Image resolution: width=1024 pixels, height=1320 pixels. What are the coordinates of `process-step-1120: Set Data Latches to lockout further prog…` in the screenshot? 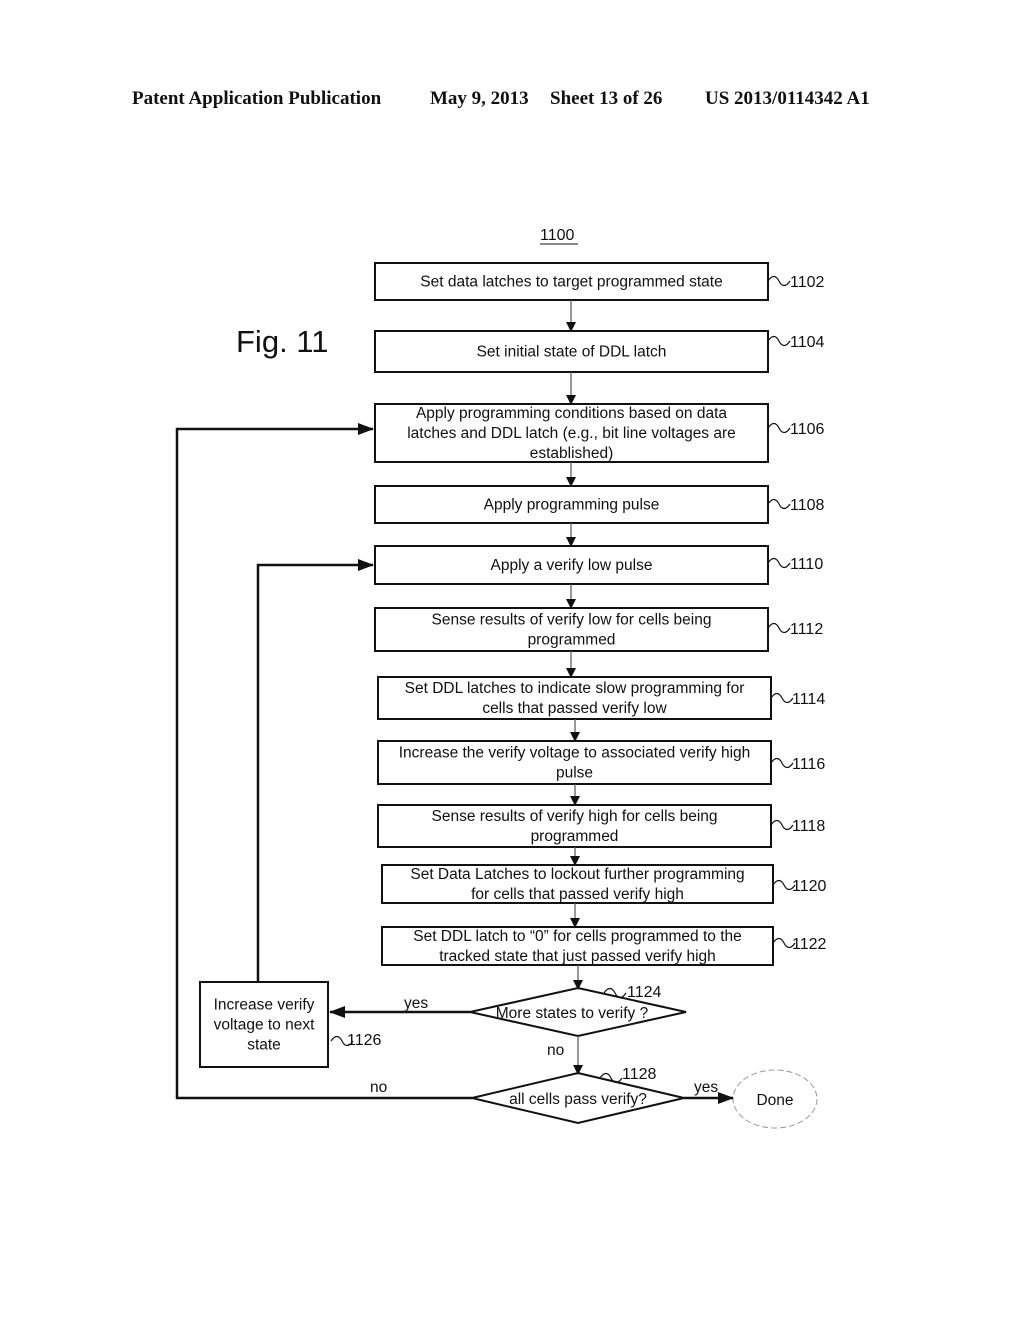 It's located at (604, 884).